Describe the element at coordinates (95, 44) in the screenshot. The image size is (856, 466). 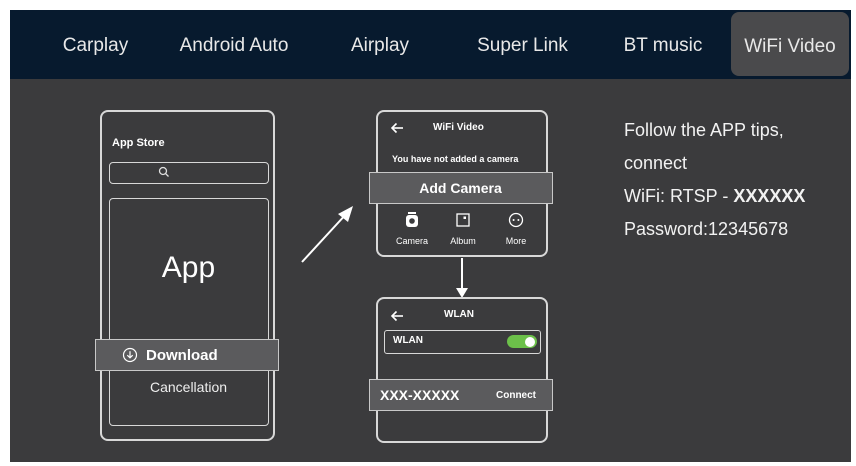
I see `tab-carplay: Carplay` at that location.